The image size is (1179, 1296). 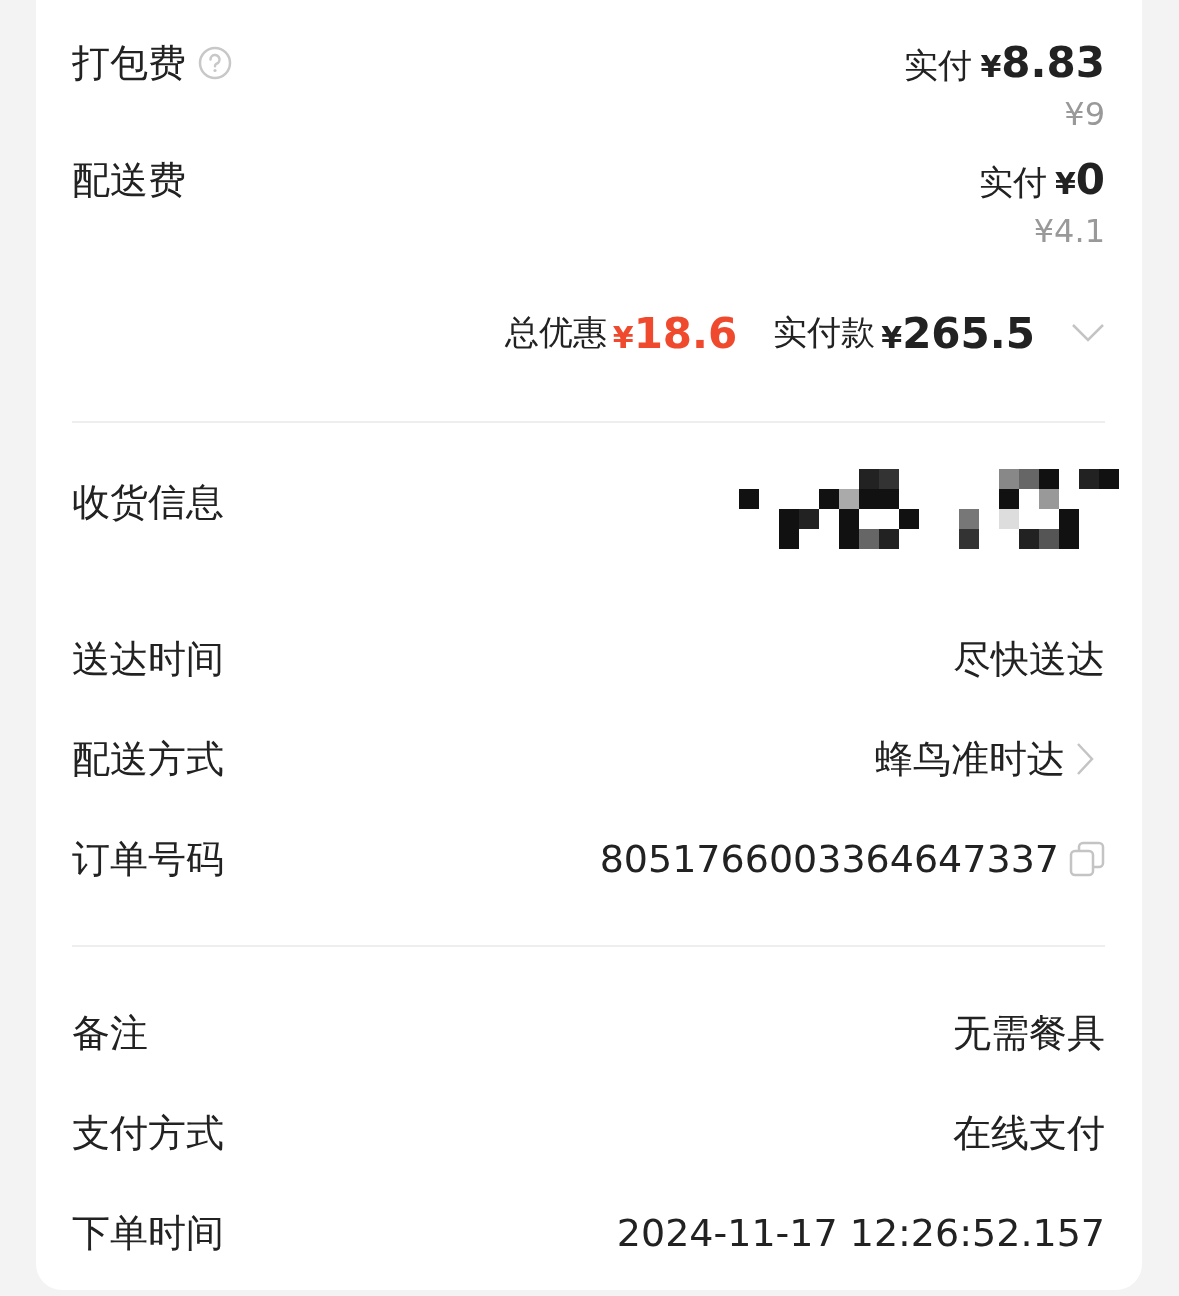 What do you see at coordinates (215, 63) in the screenshot?
I see `help-icon` at bounding box center [215, 63].